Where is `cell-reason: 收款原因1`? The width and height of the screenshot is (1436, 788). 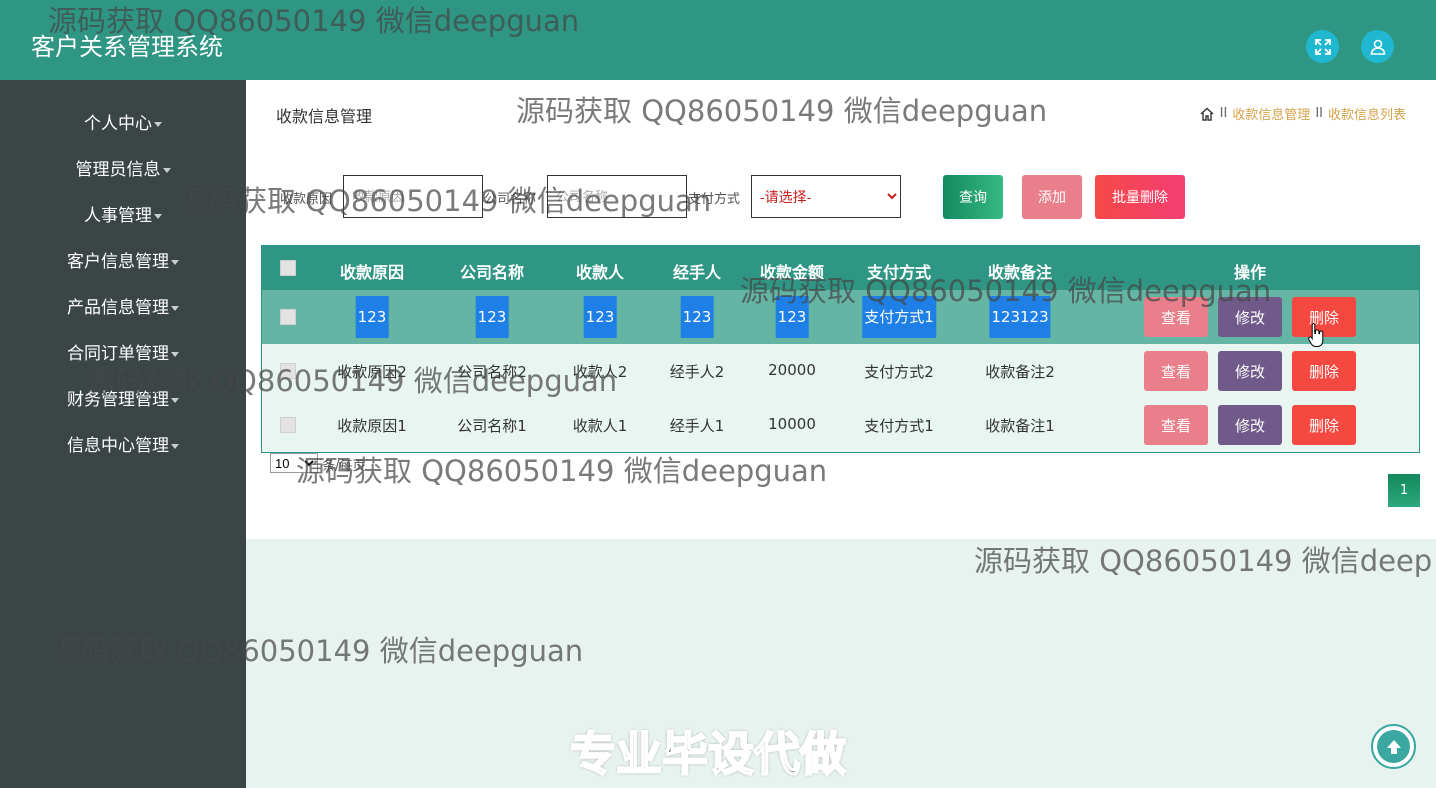
cell-reason: 收款原因1 is located at coordinates (372, 426).